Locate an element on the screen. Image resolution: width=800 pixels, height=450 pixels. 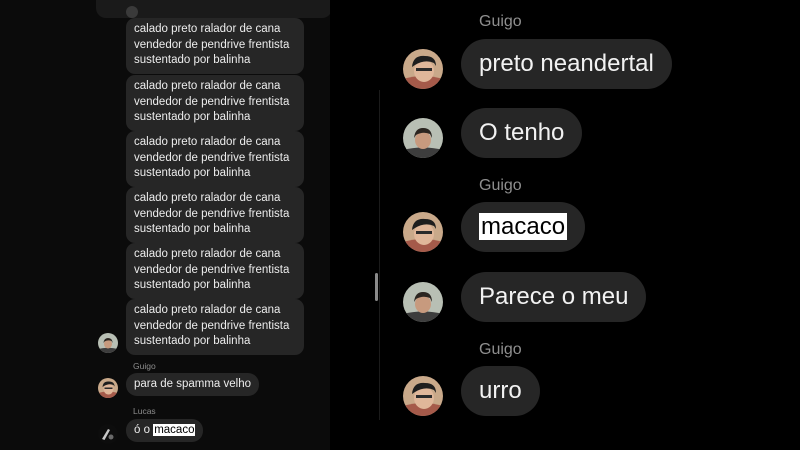
message-parece-o-meu: Parece o meu is located at coordinates (554, 297).